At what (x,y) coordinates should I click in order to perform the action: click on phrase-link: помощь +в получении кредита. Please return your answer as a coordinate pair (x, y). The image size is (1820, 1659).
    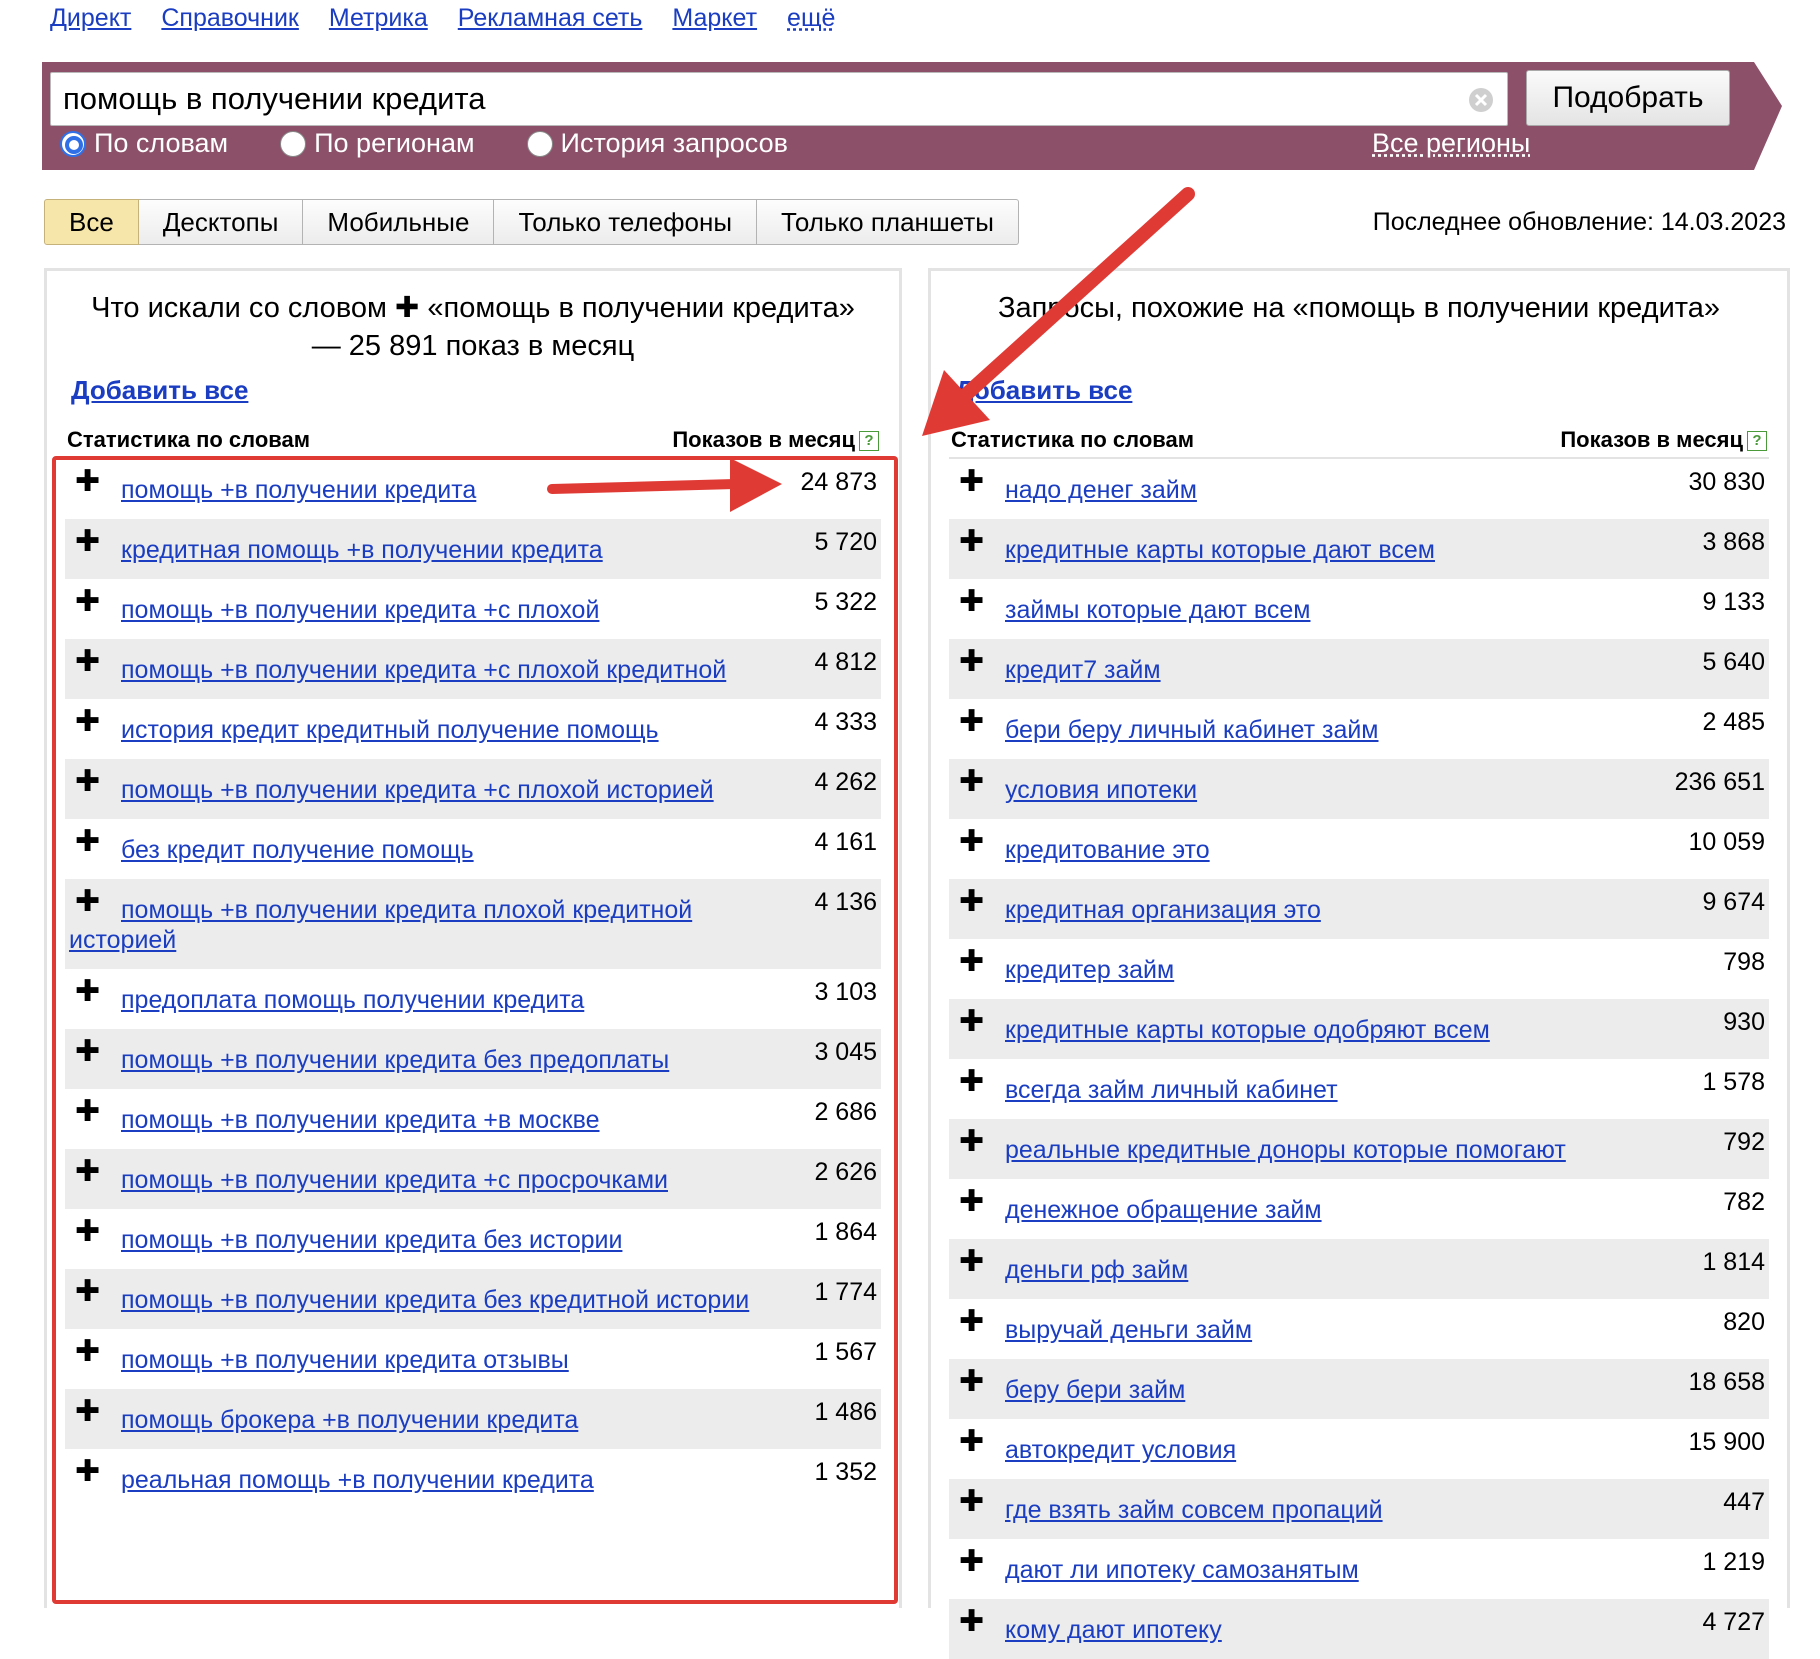
    Looking at the image, I should click on (473, 489).